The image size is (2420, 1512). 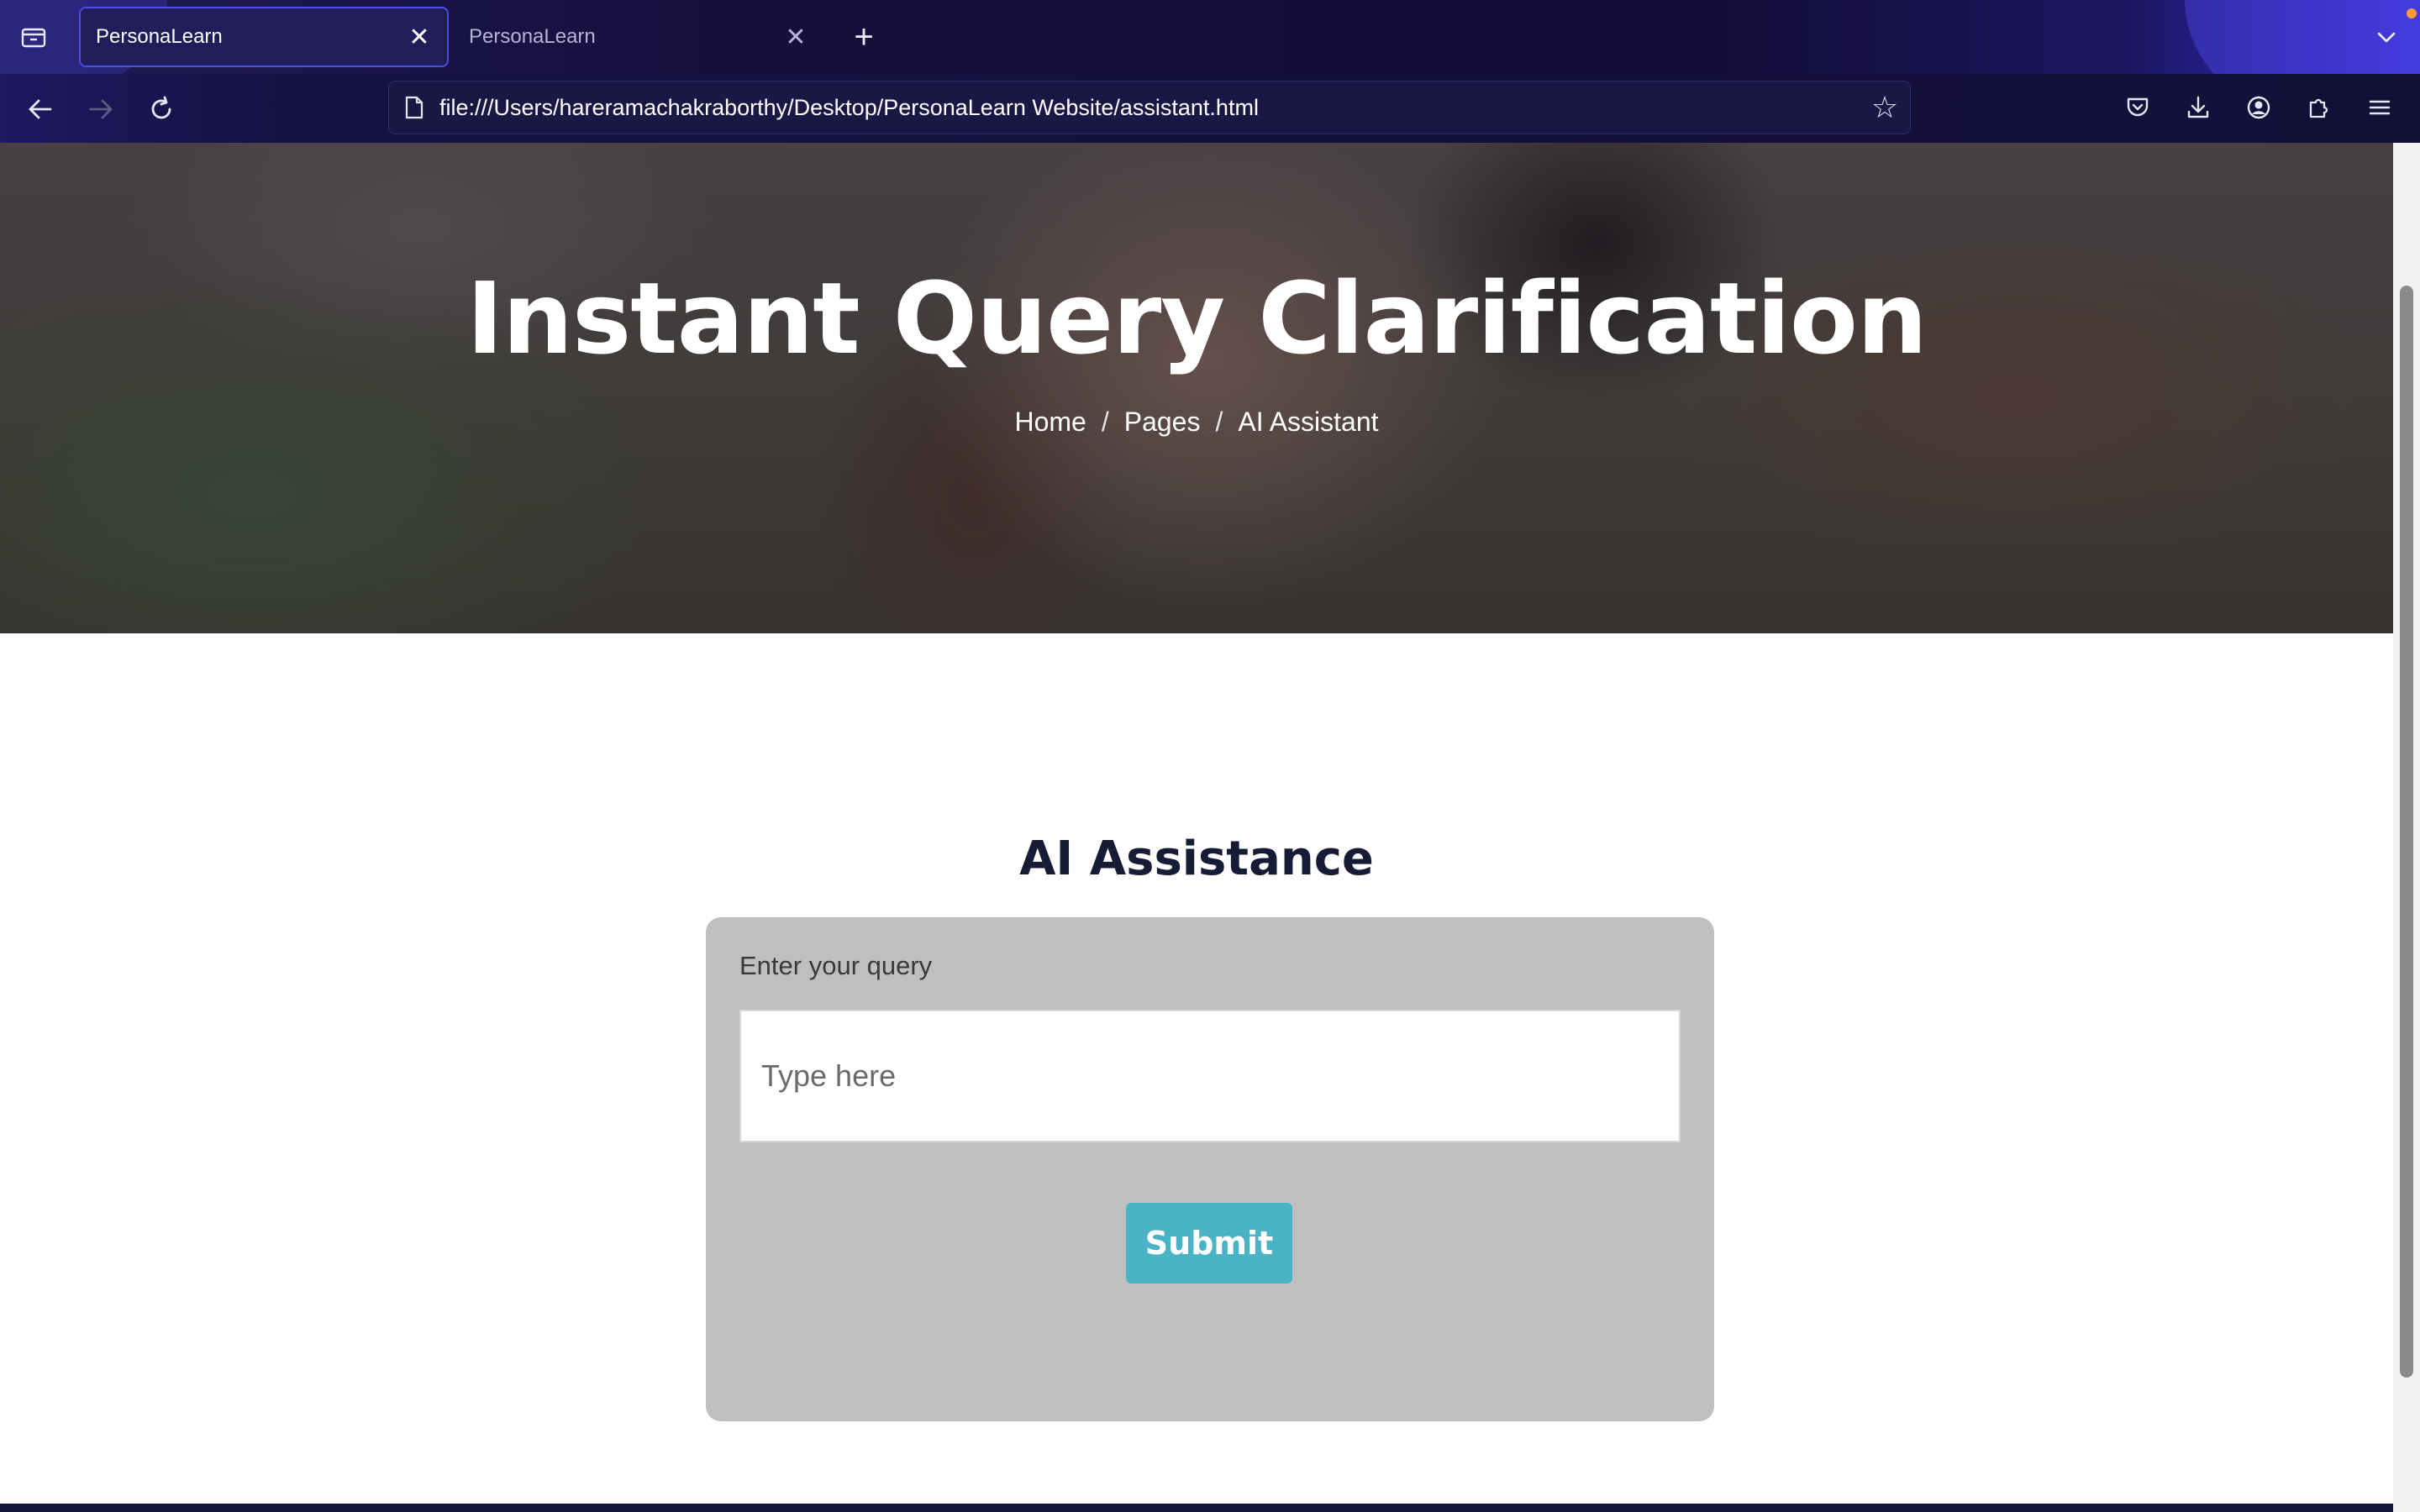 I want to click on scrollbar-thumb, so click(x=2406, y=832).